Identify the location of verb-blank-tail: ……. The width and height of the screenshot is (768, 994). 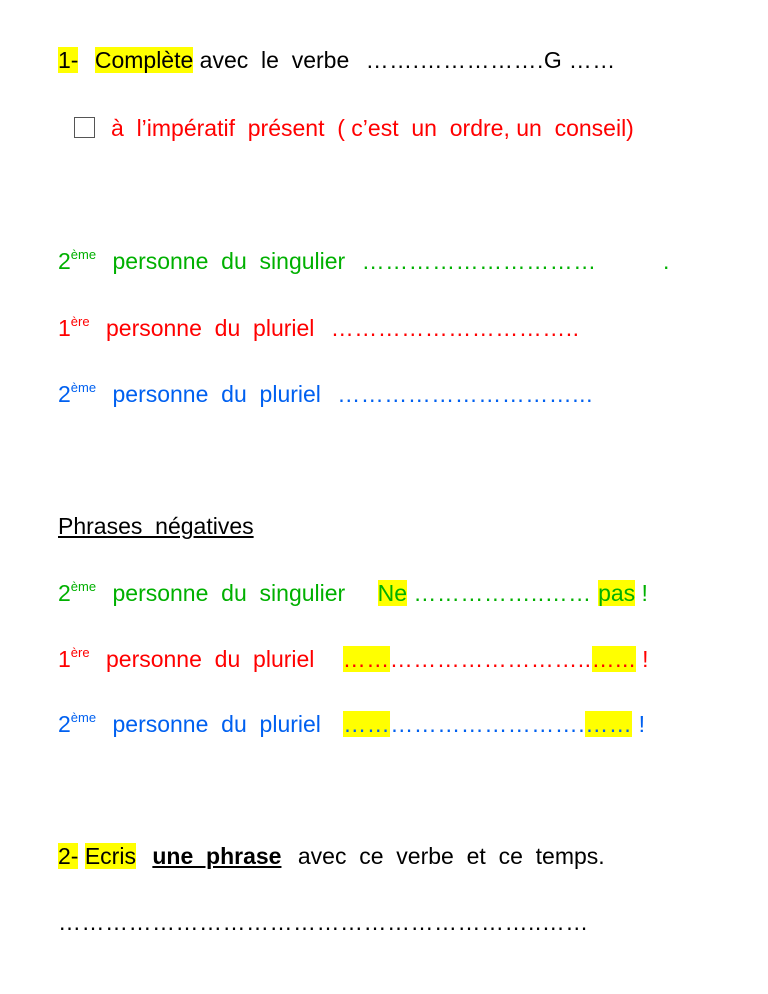
(592, 60).